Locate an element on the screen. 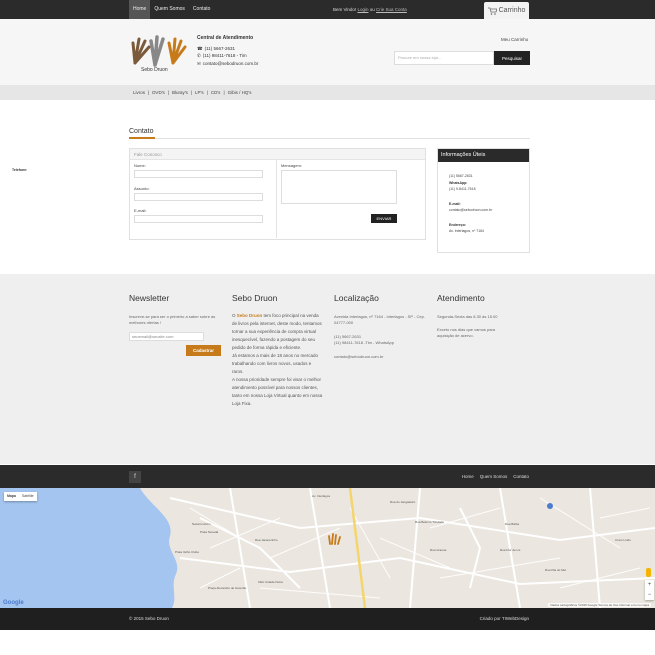 The image size is (655, 655). whatsapp-icon: ✆ is located at coordinates (199, 55).